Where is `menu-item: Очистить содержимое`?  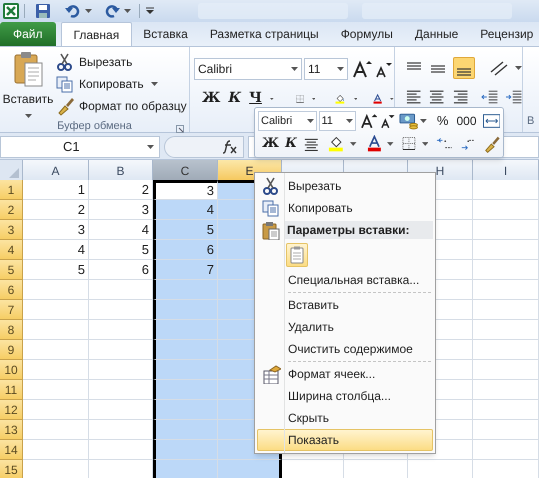 menu-item: Очистить содержимое is located at coordinates (345, 349).